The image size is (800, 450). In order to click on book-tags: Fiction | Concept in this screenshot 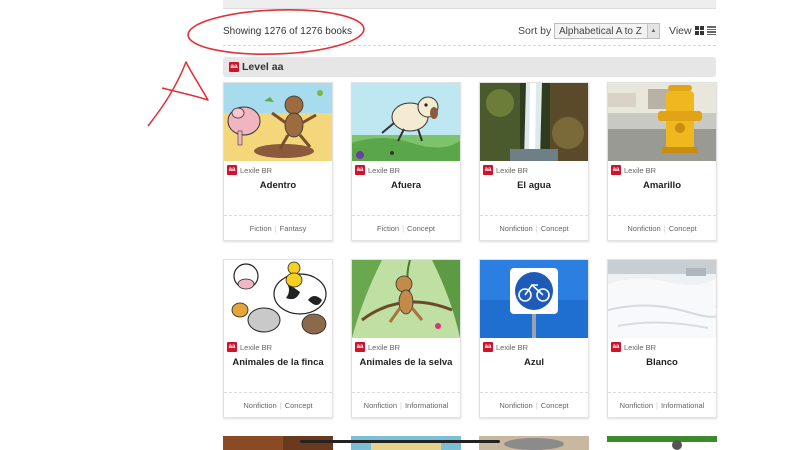, I will do `click(406, 228)`.